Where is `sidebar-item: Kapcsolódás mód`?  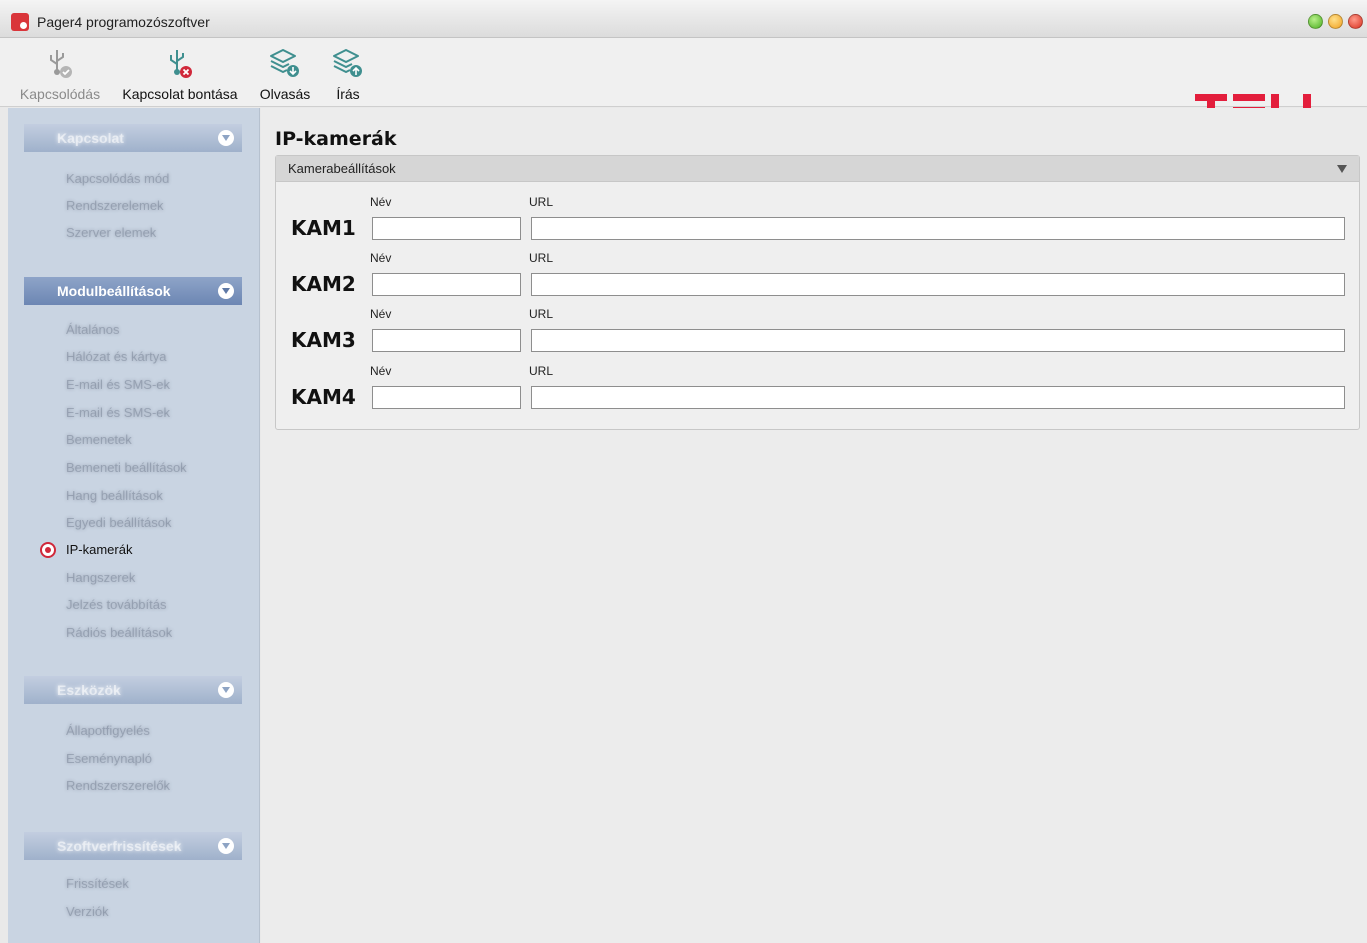
sidebar-item: Kapcsolódás mód is located at coordinates (117, 179).